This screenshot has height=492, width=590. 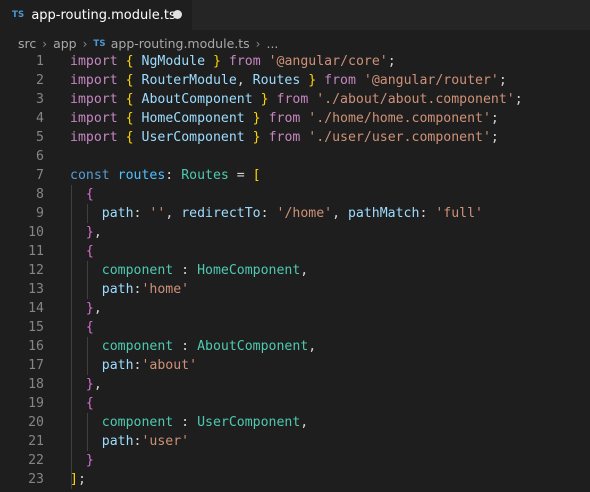 I want to click on editor-tab: TS app-routing.module.ts, so click(x=96, y=15).